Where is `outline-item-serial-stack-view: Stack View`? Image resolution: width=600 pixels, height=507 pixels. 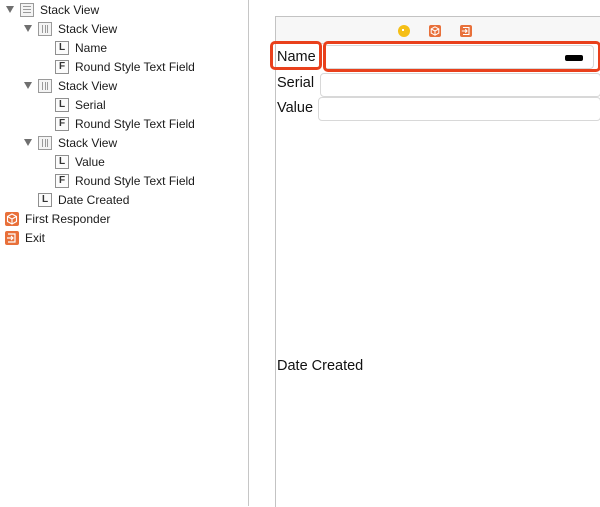 outline-item-serial-stack-view: Stack View is located at coordinates (70, 85).